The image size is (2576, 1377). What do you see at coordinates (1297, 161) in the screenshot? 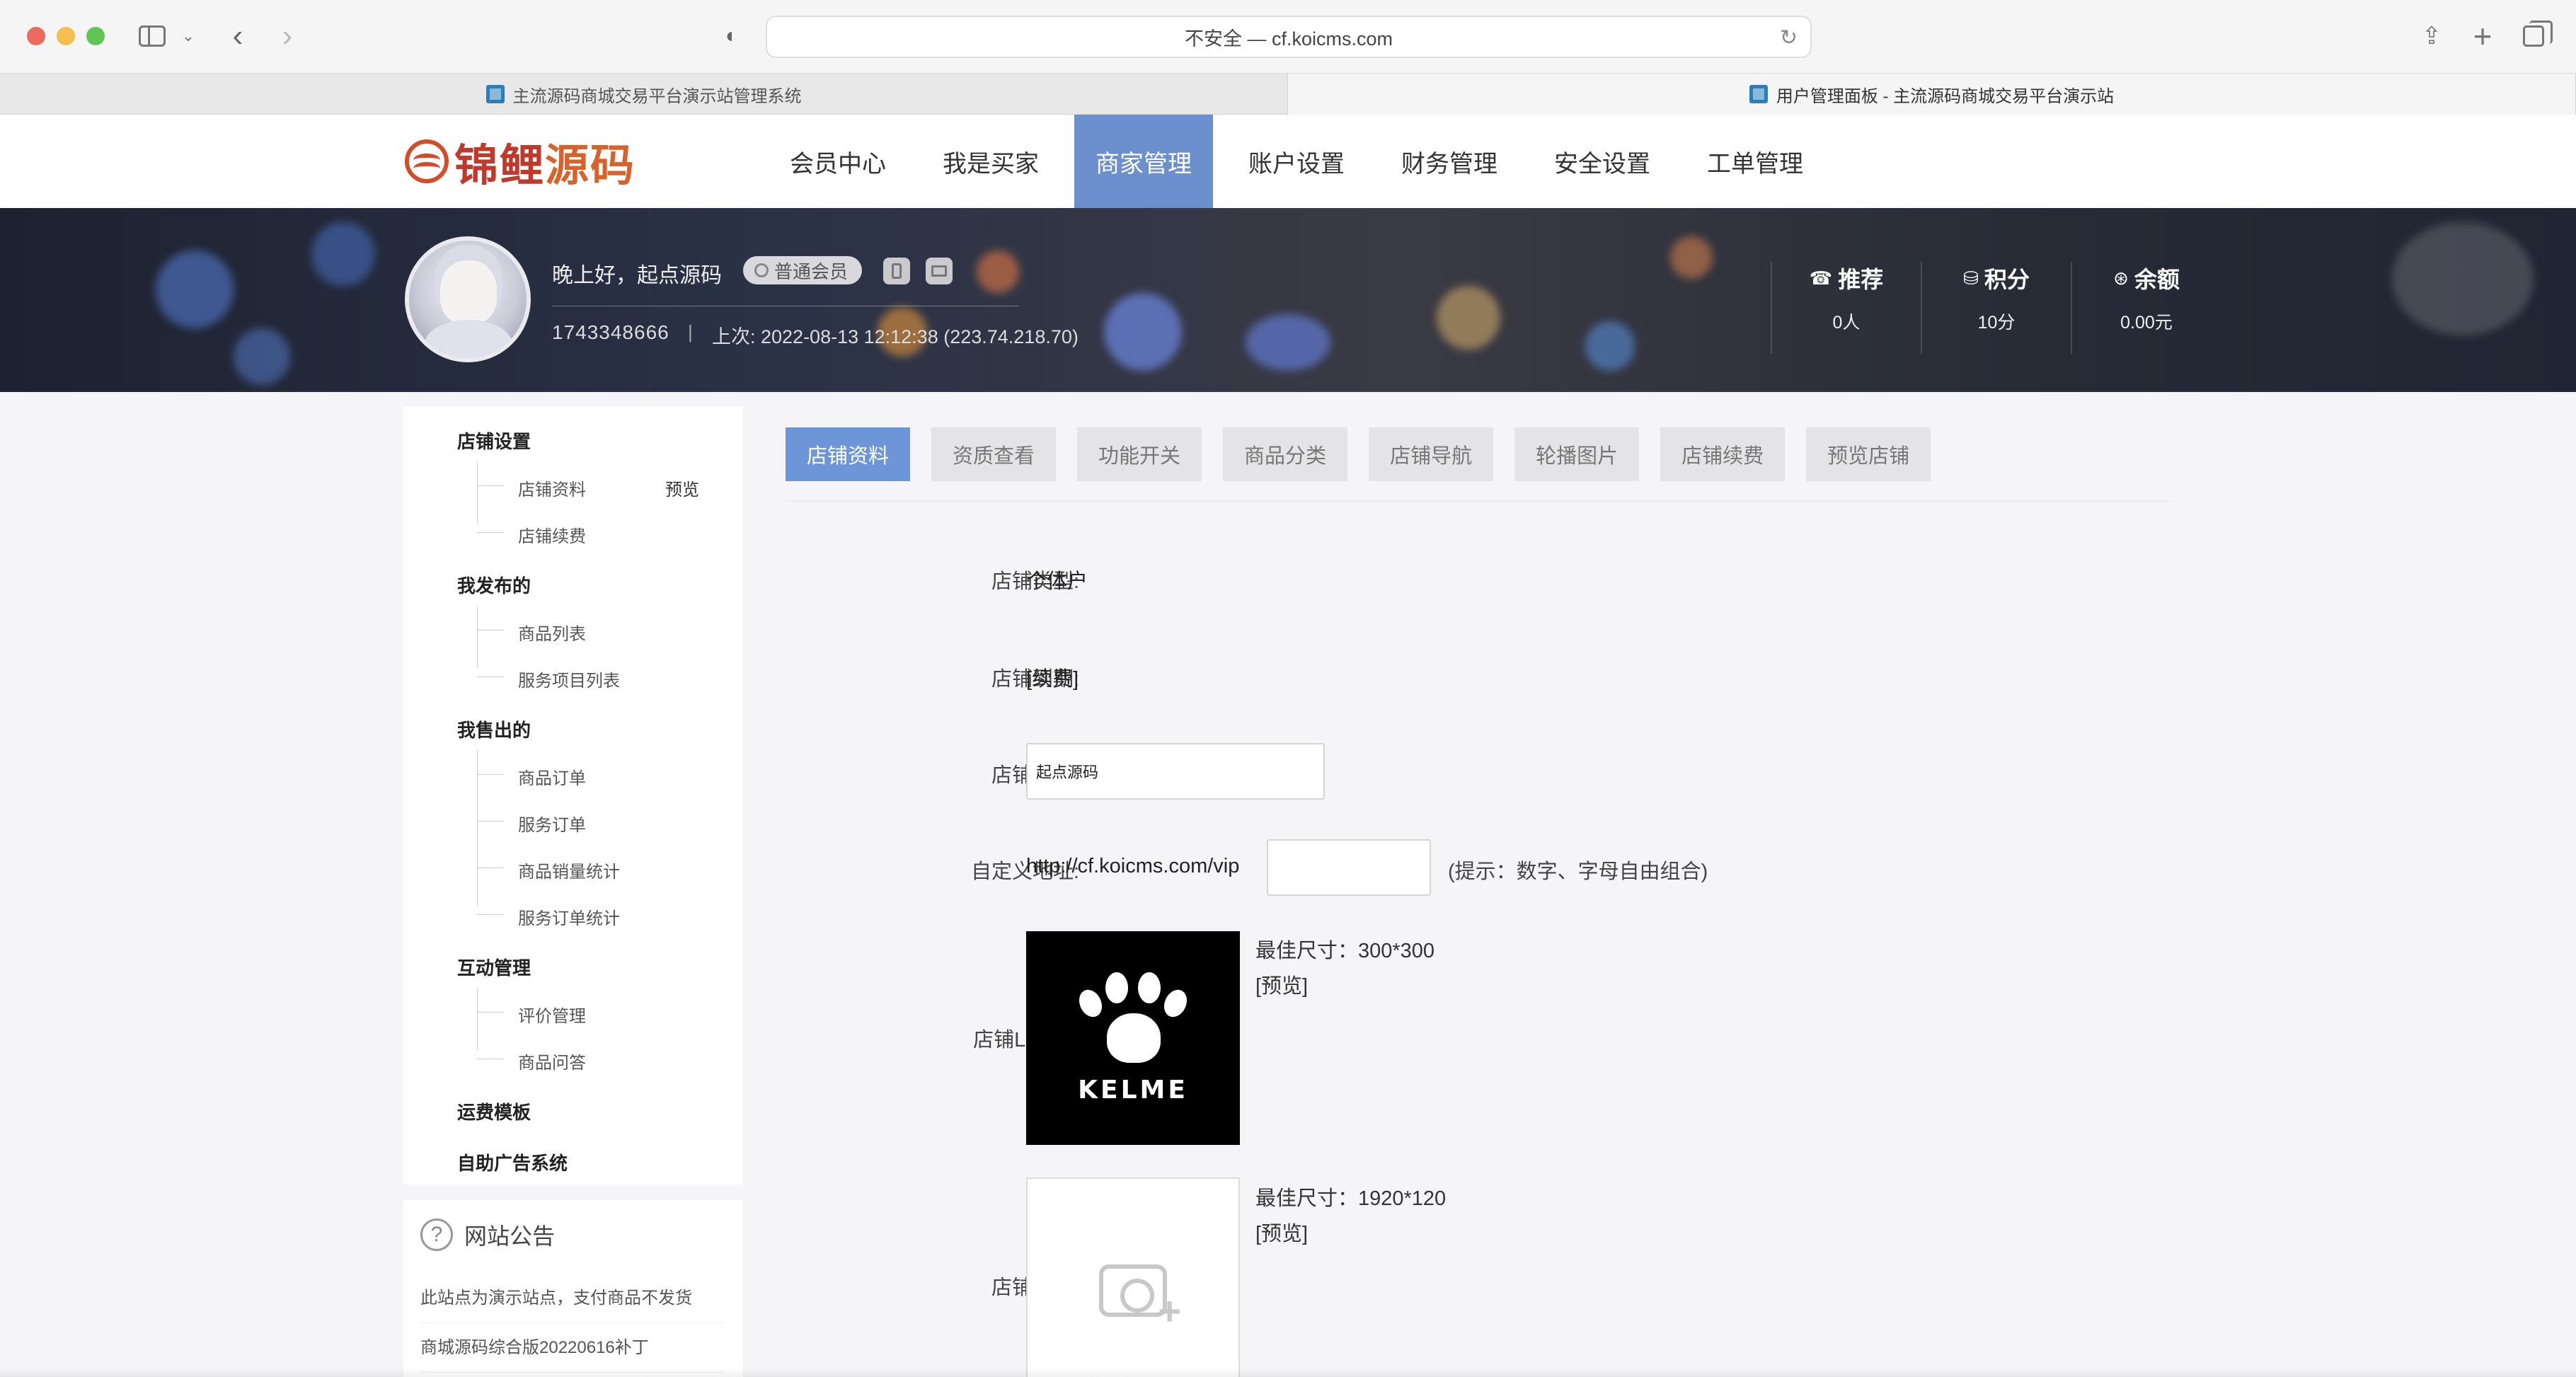
I see `nav-account-settings: 账户设置` at bounding box center [1297, 161].